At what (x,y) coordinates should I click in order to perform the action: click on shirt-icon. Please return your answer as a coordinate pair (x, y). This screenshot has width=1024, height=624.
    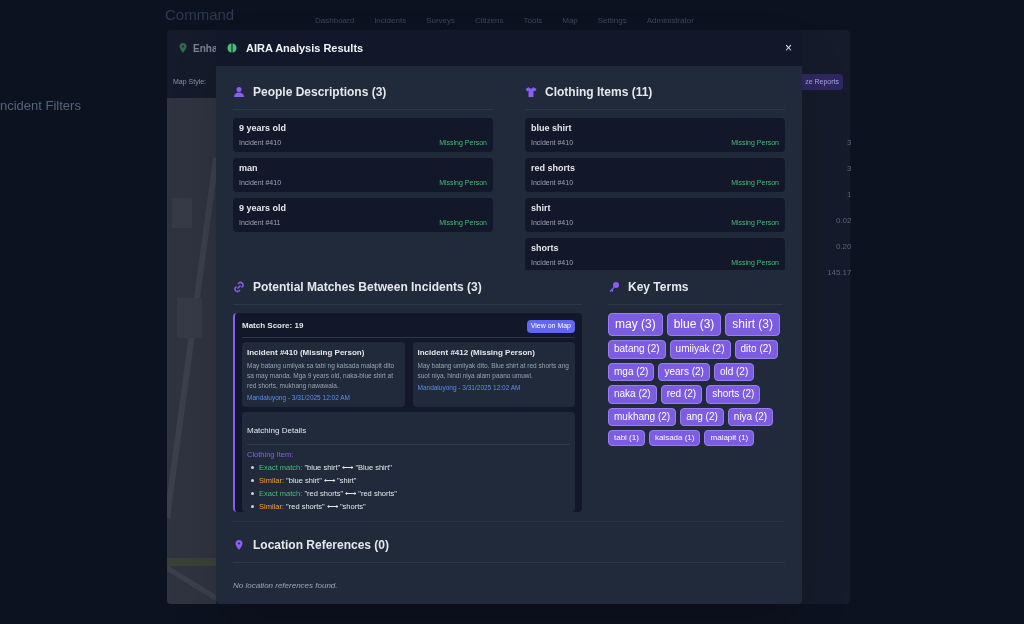
    Looking at the image, I should click on (531, 92).